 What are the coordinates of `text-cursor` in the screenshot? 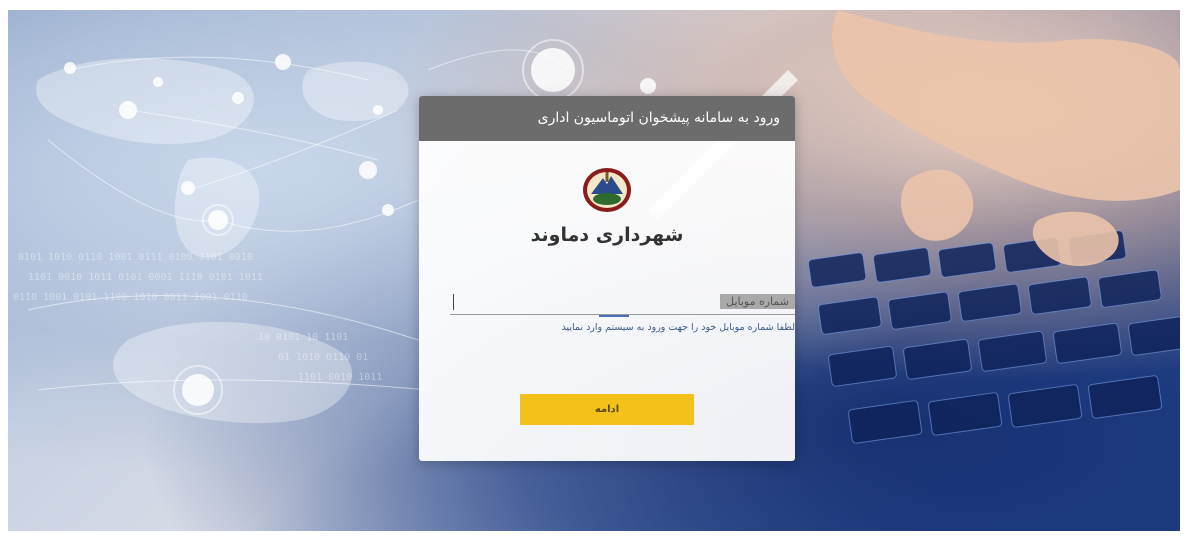 It's located at (453, 302).